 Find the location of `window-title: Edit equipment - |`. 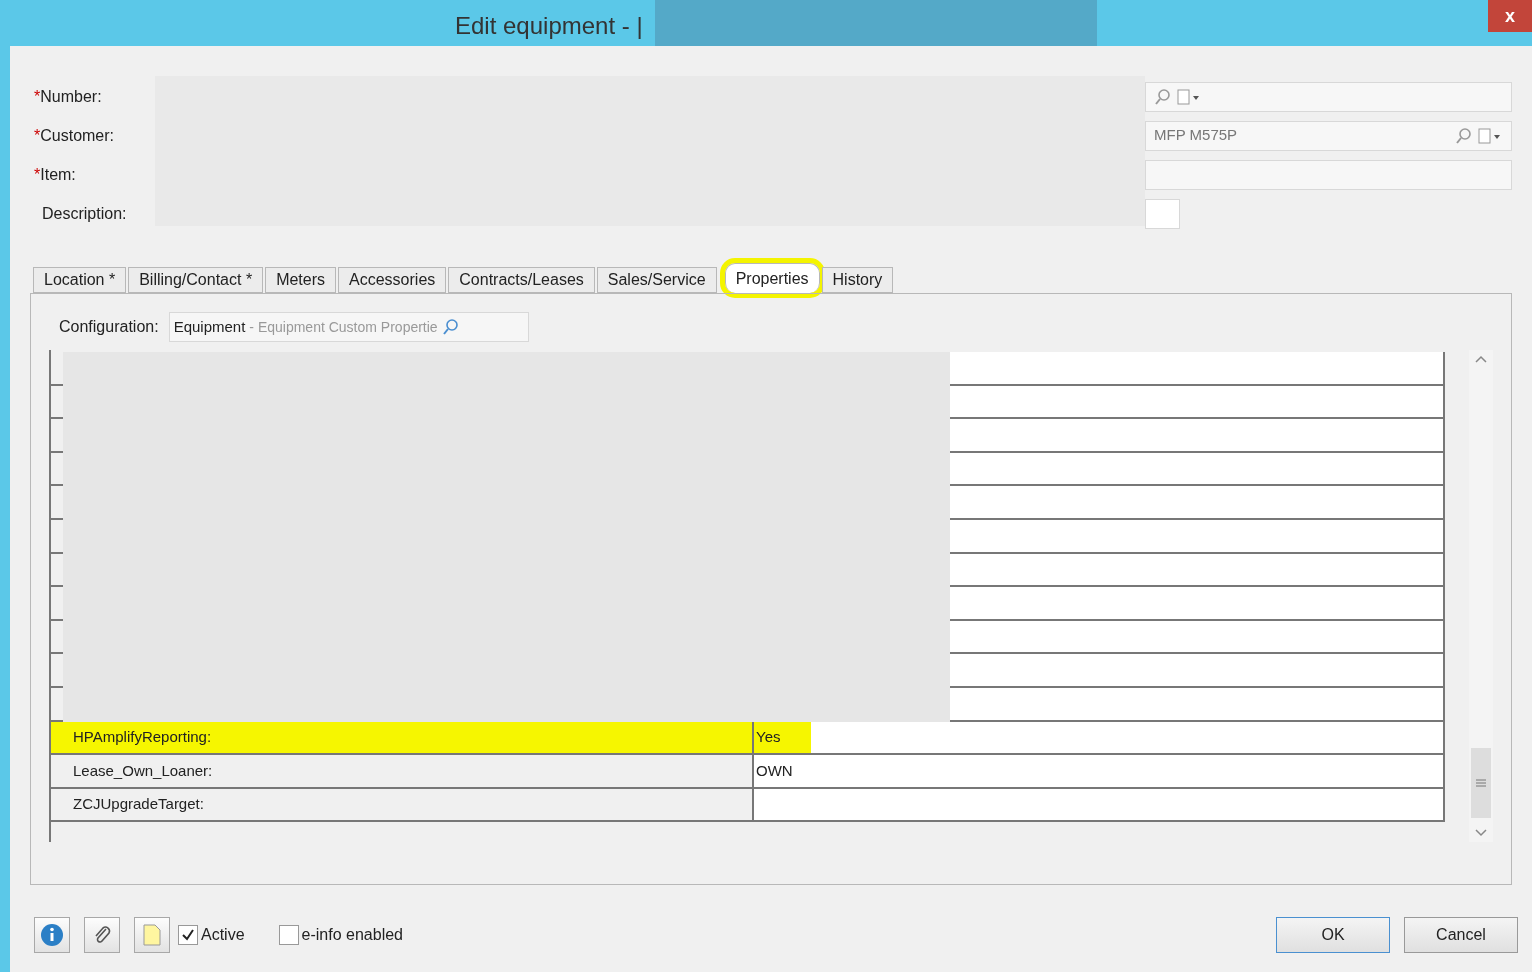

window-title: Edit equipment - | is located at coordinates (549, 26).